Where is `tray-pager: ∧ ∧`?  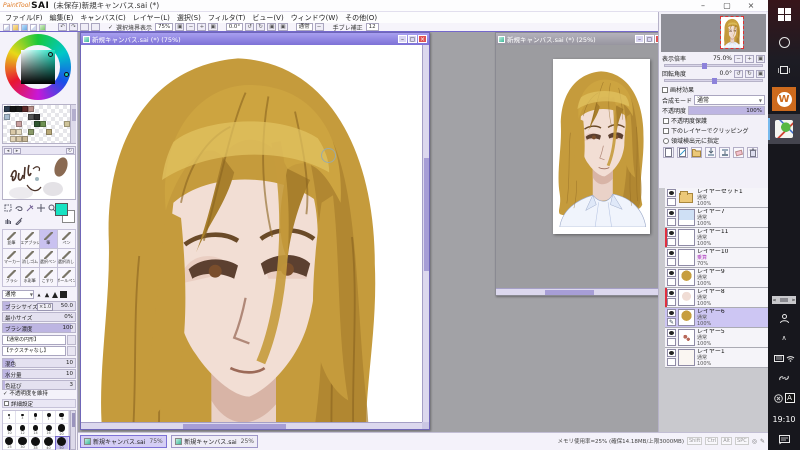
tray-pager: ∧ ∧ is located at coordinates (784, 300).